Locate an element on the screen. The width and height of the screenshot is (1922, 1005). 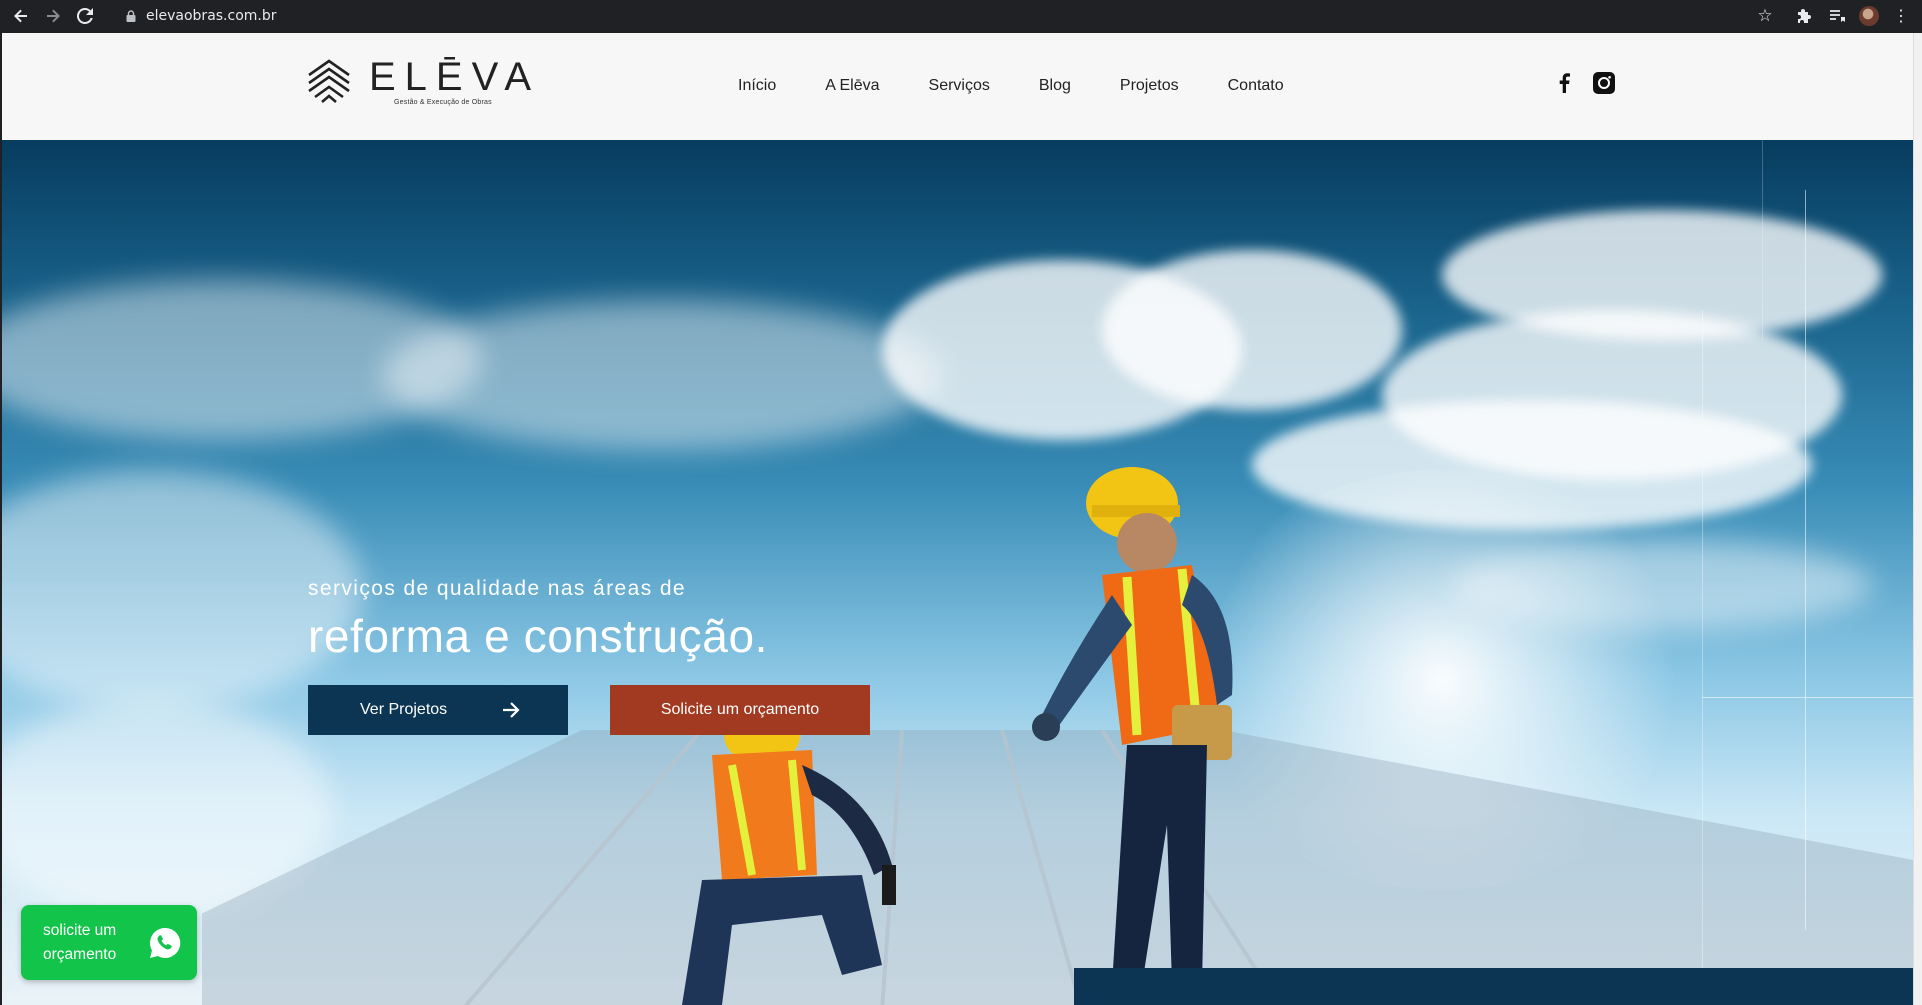
forward-icon is located at coordinates (53, 16).